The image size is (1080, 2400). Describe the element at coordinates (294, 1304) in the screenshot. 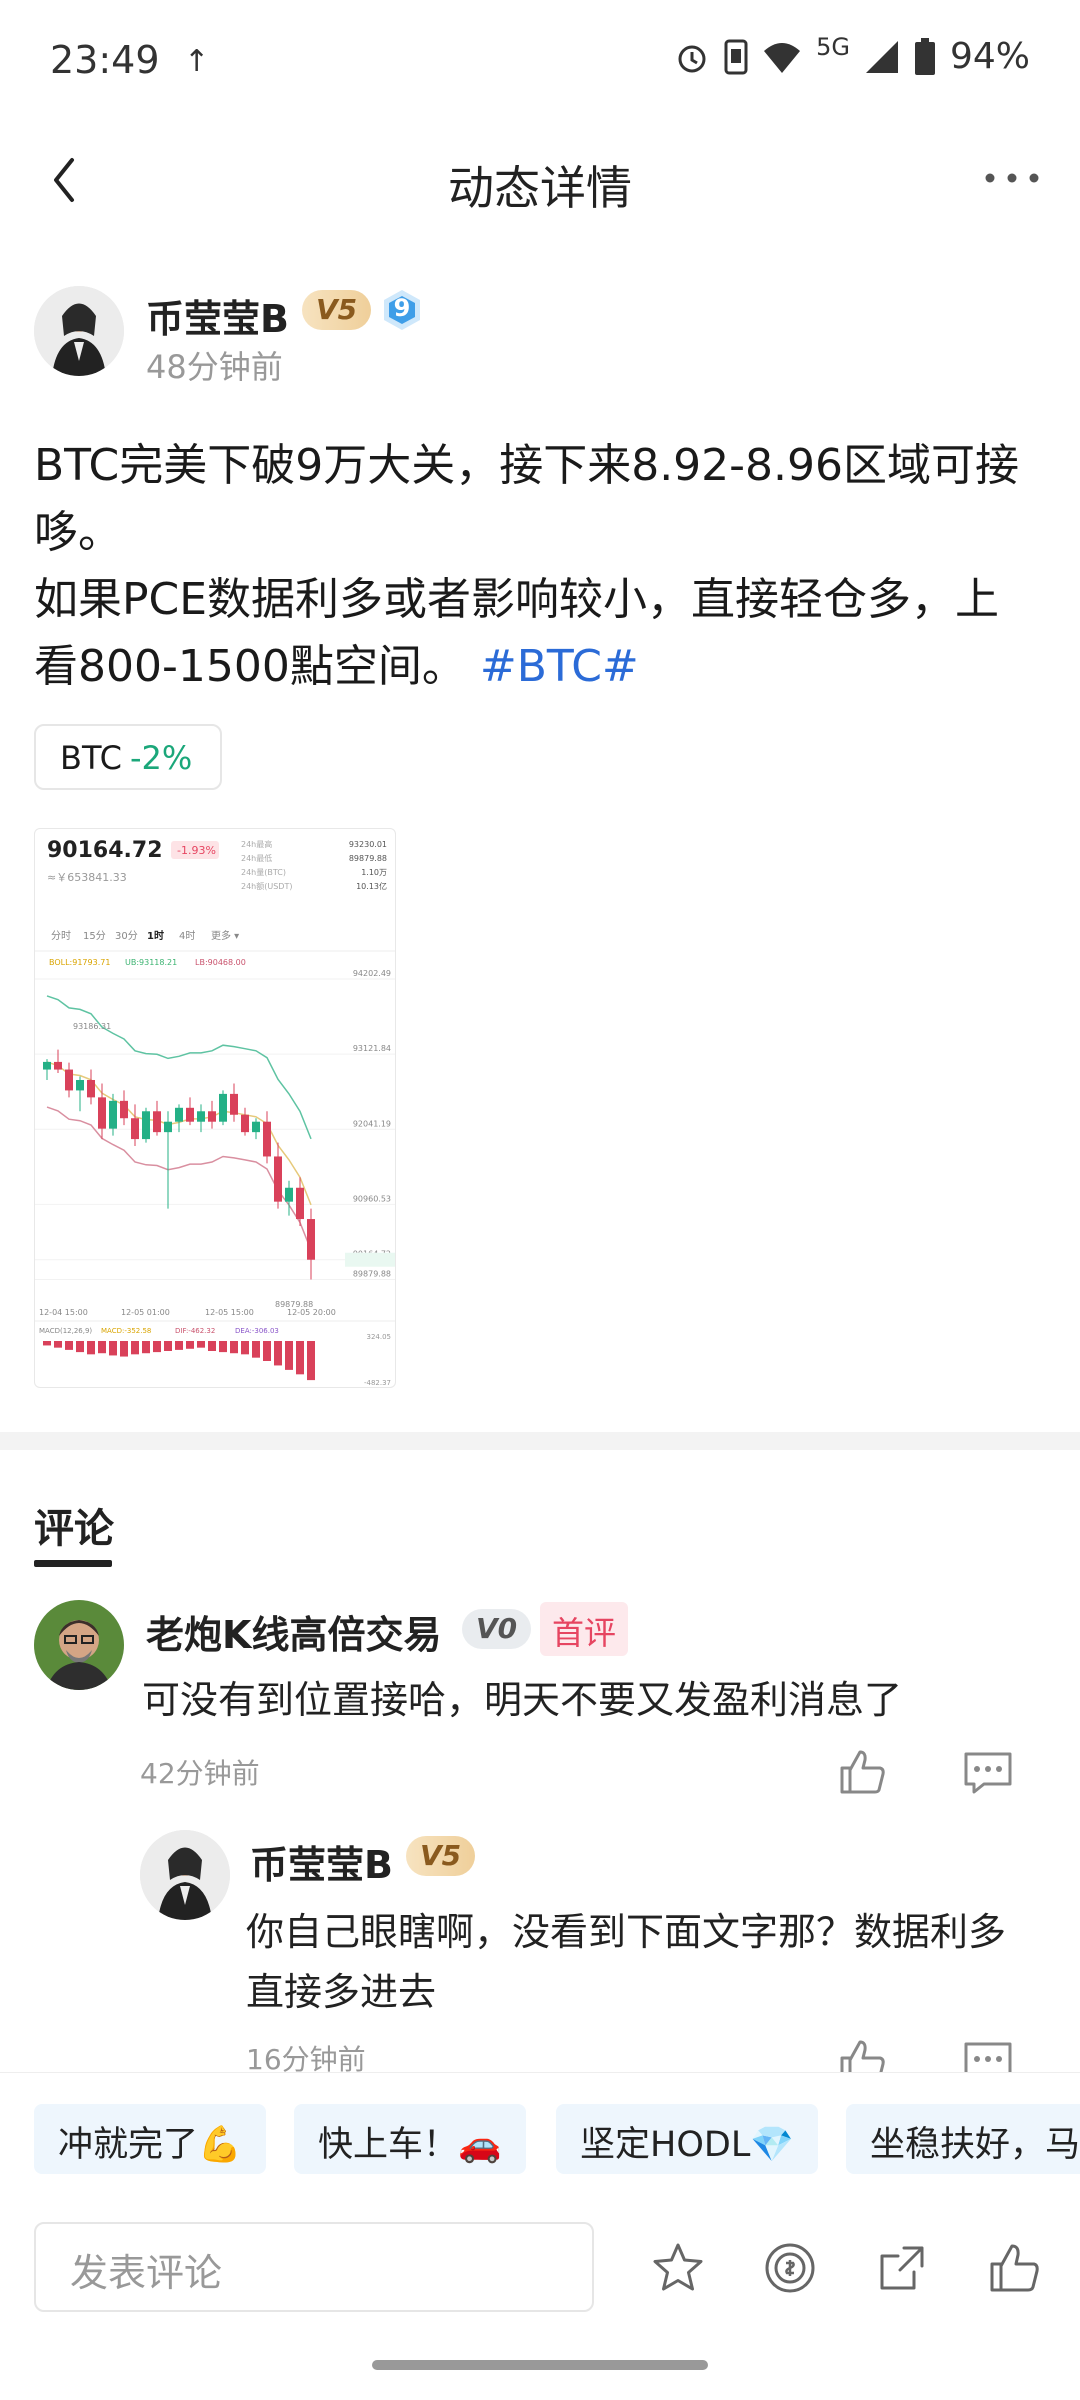

I see `low-mark: 89879.88` at that location.